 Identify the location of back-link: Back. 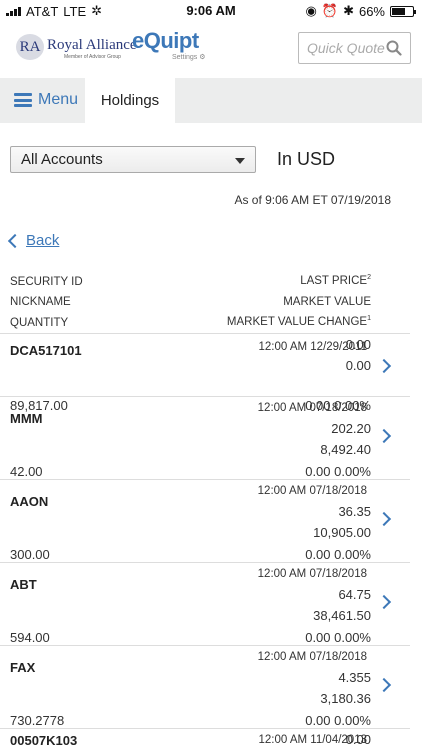
(33, 240).